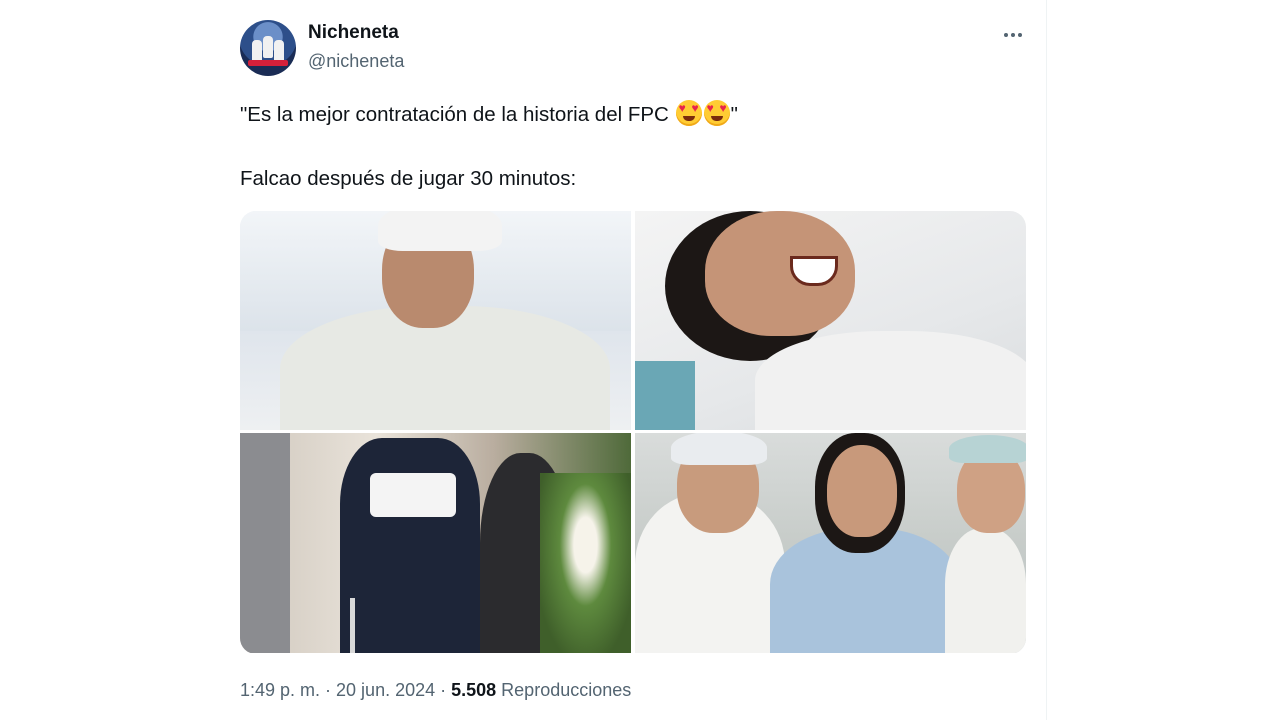  Describe the element at coordinates (890, 380) in the screenshot. I see `hospital-gown` at that location.